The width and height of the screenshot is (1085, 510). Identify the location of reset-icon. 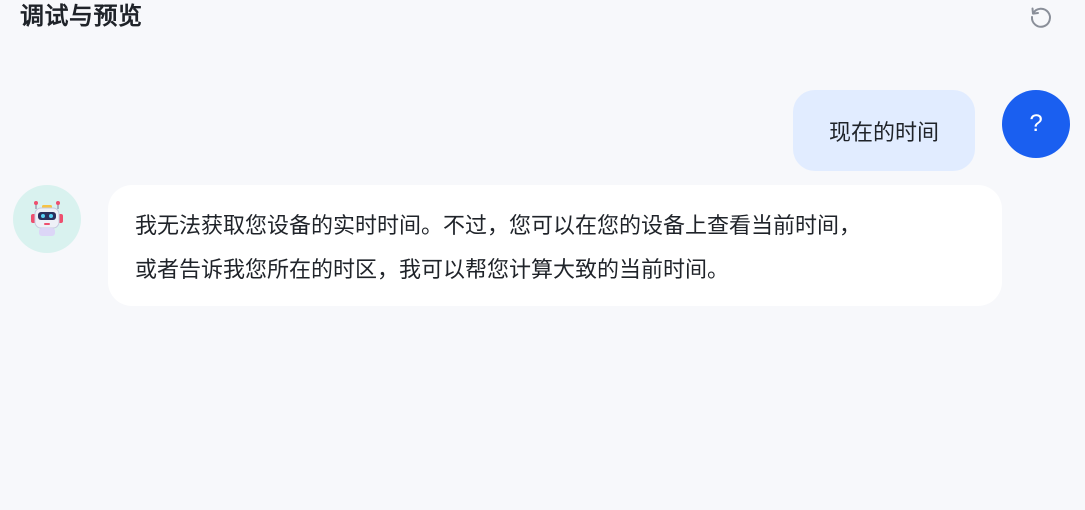
(1040, 17).